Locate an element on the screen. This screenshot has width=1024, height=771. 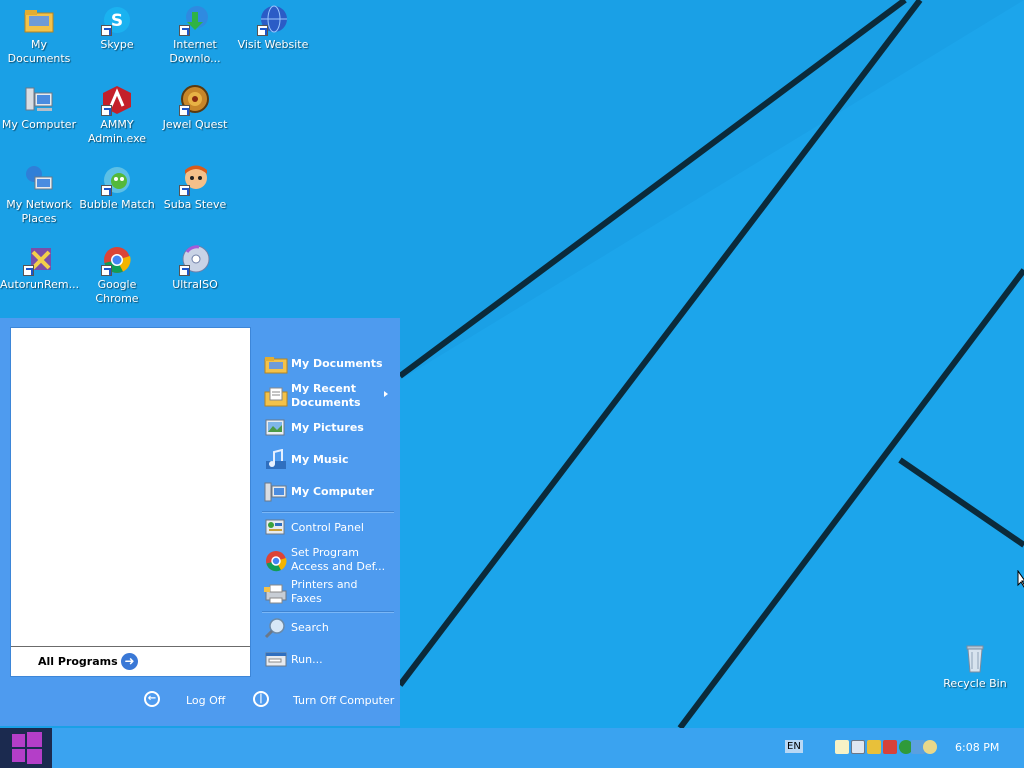
ammy-admin-icon is located at coordinates (117, 100).